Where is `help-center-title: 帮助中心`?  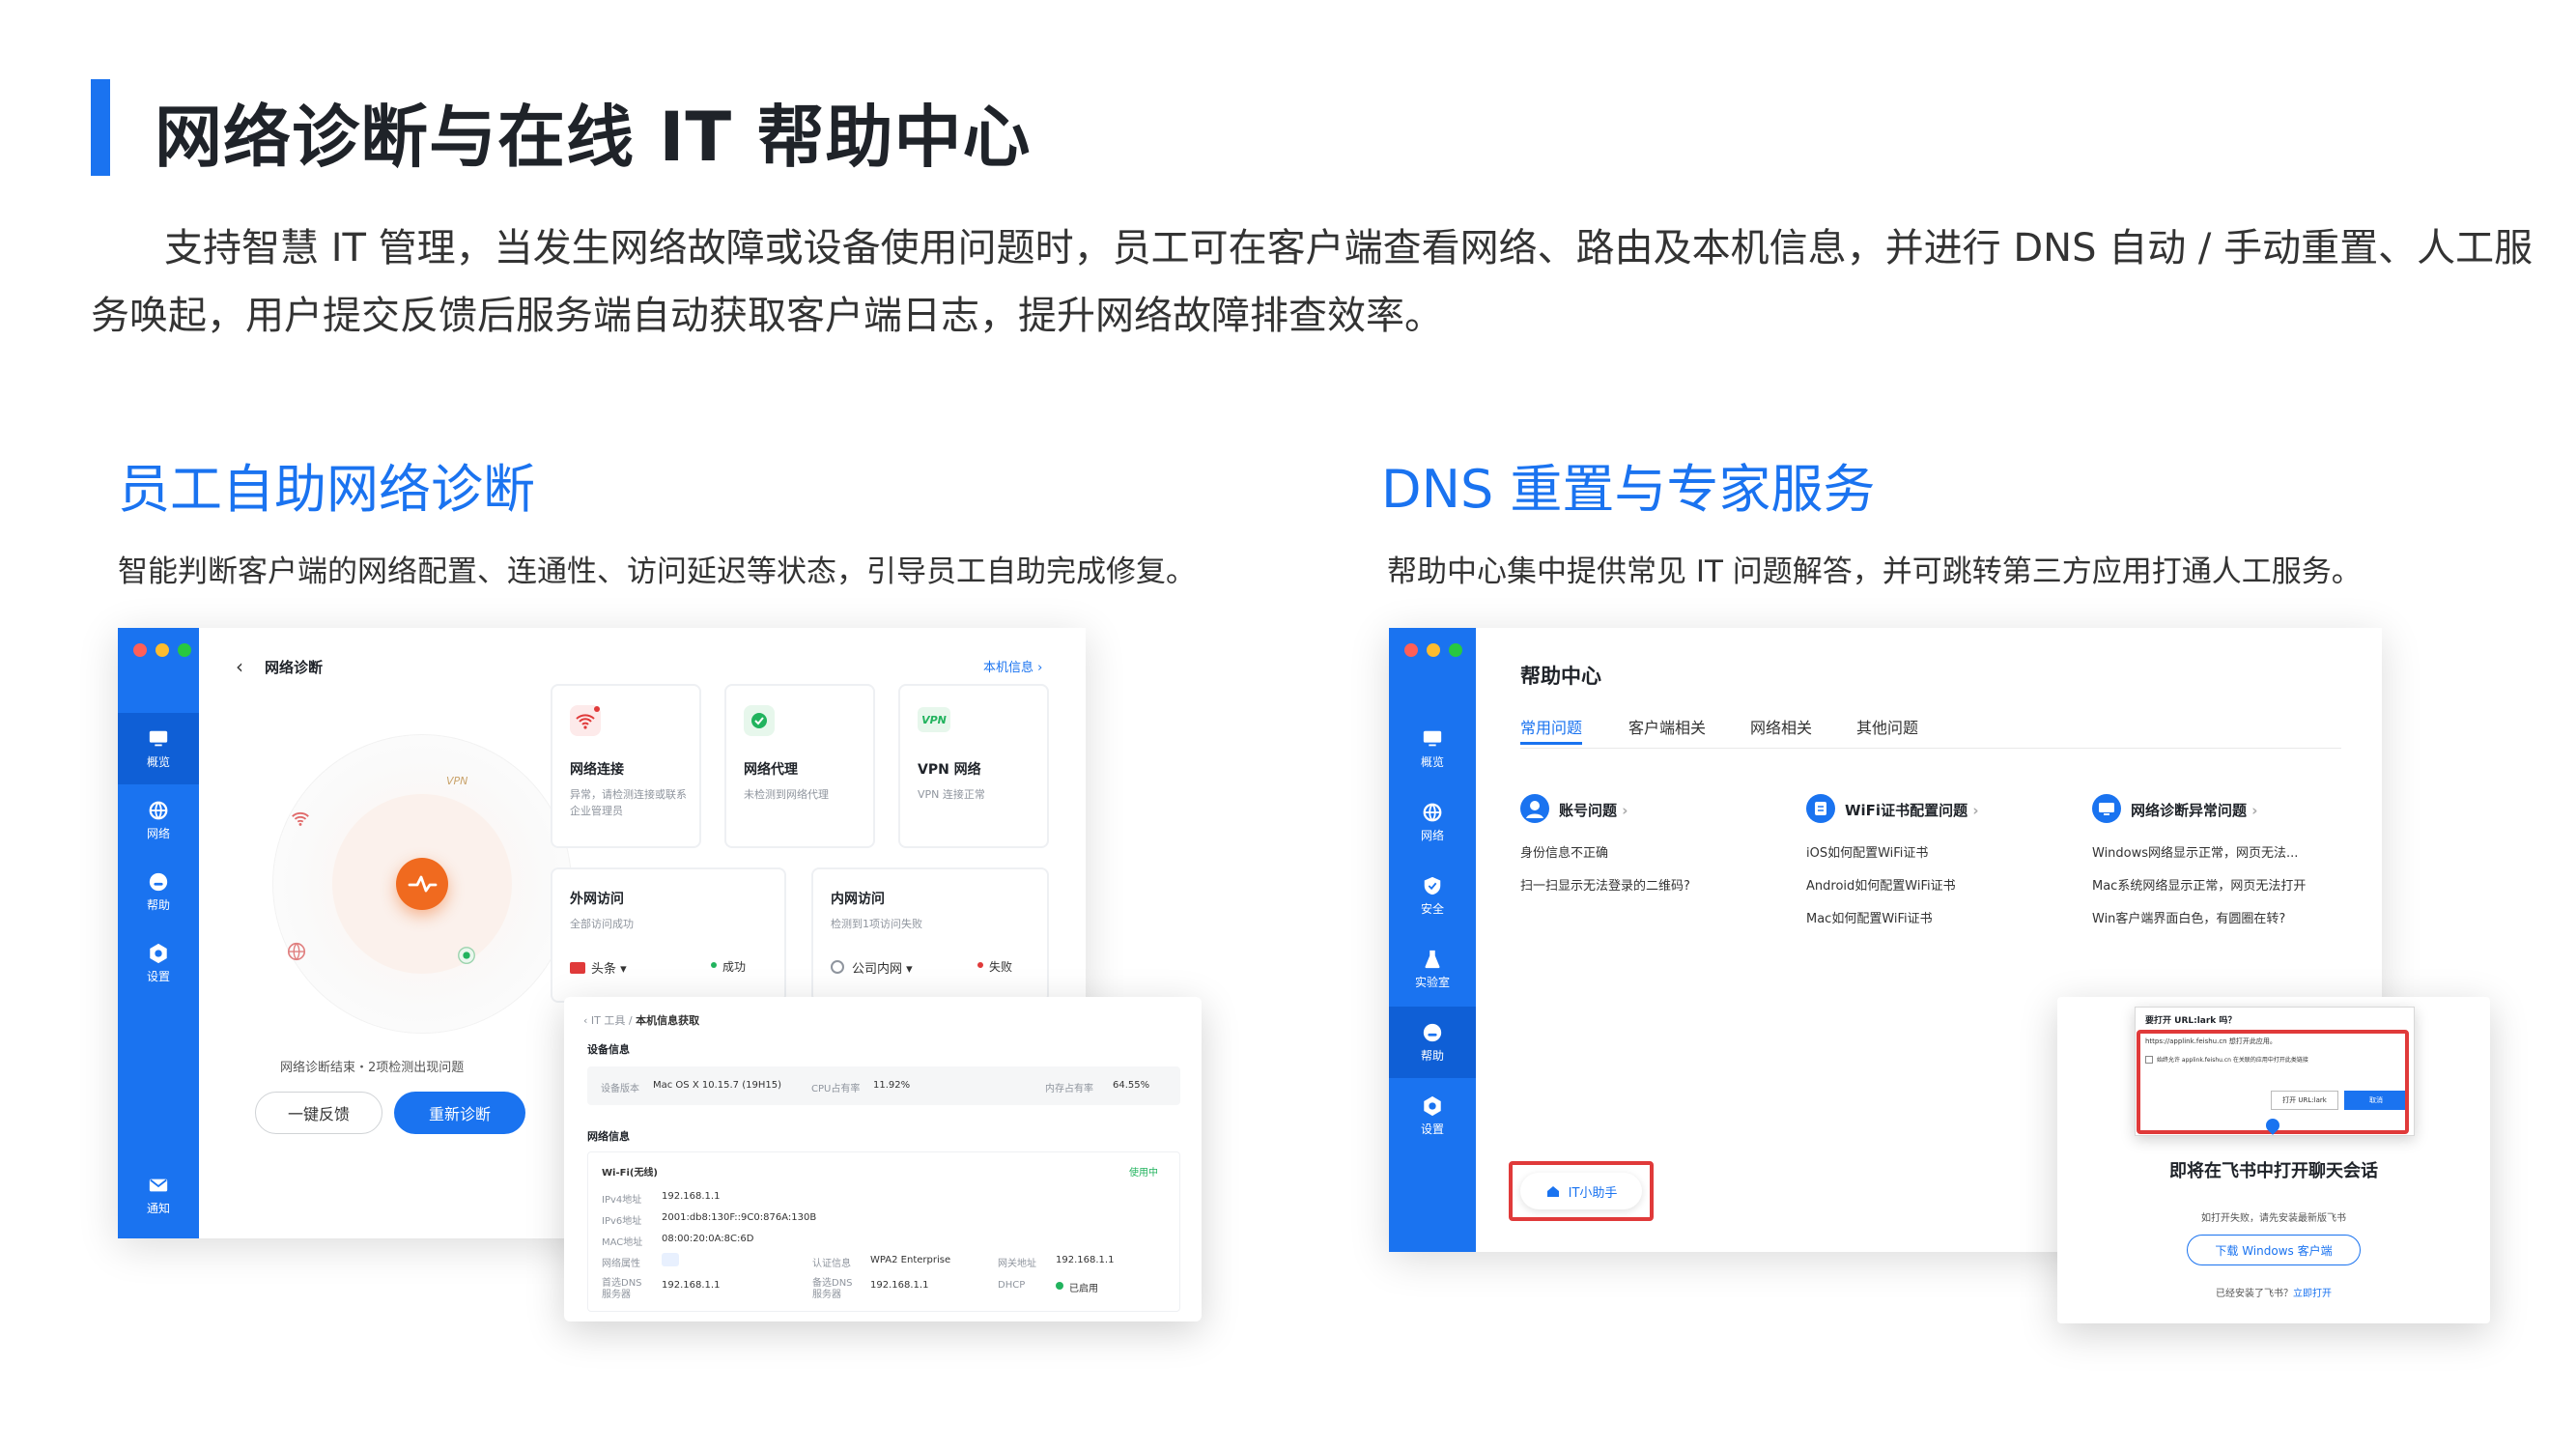
help-center-title: 帮助中心 is located at coordinates (1560, 676).